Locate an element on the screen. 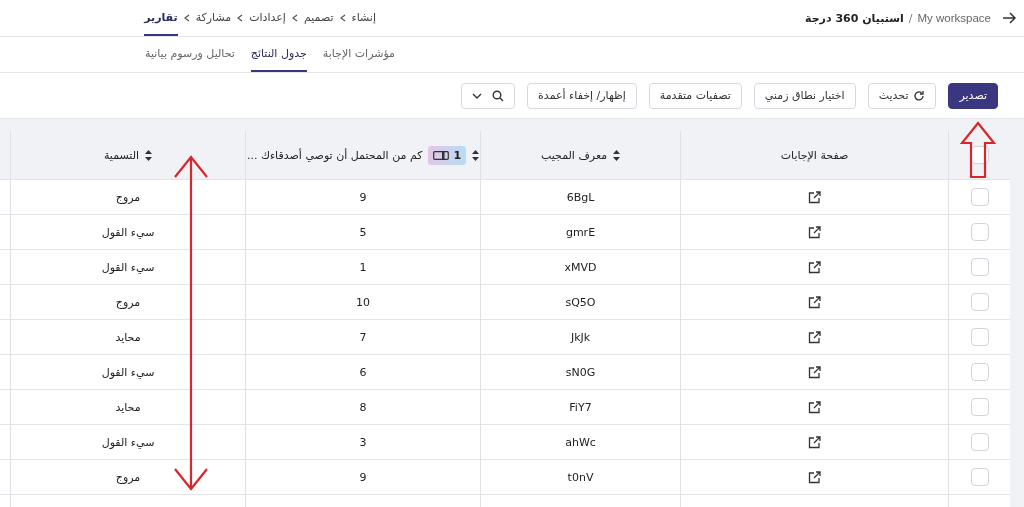 The image size is (1024, 507). table-cell: 6BgL is located at coordinates (580, 197).